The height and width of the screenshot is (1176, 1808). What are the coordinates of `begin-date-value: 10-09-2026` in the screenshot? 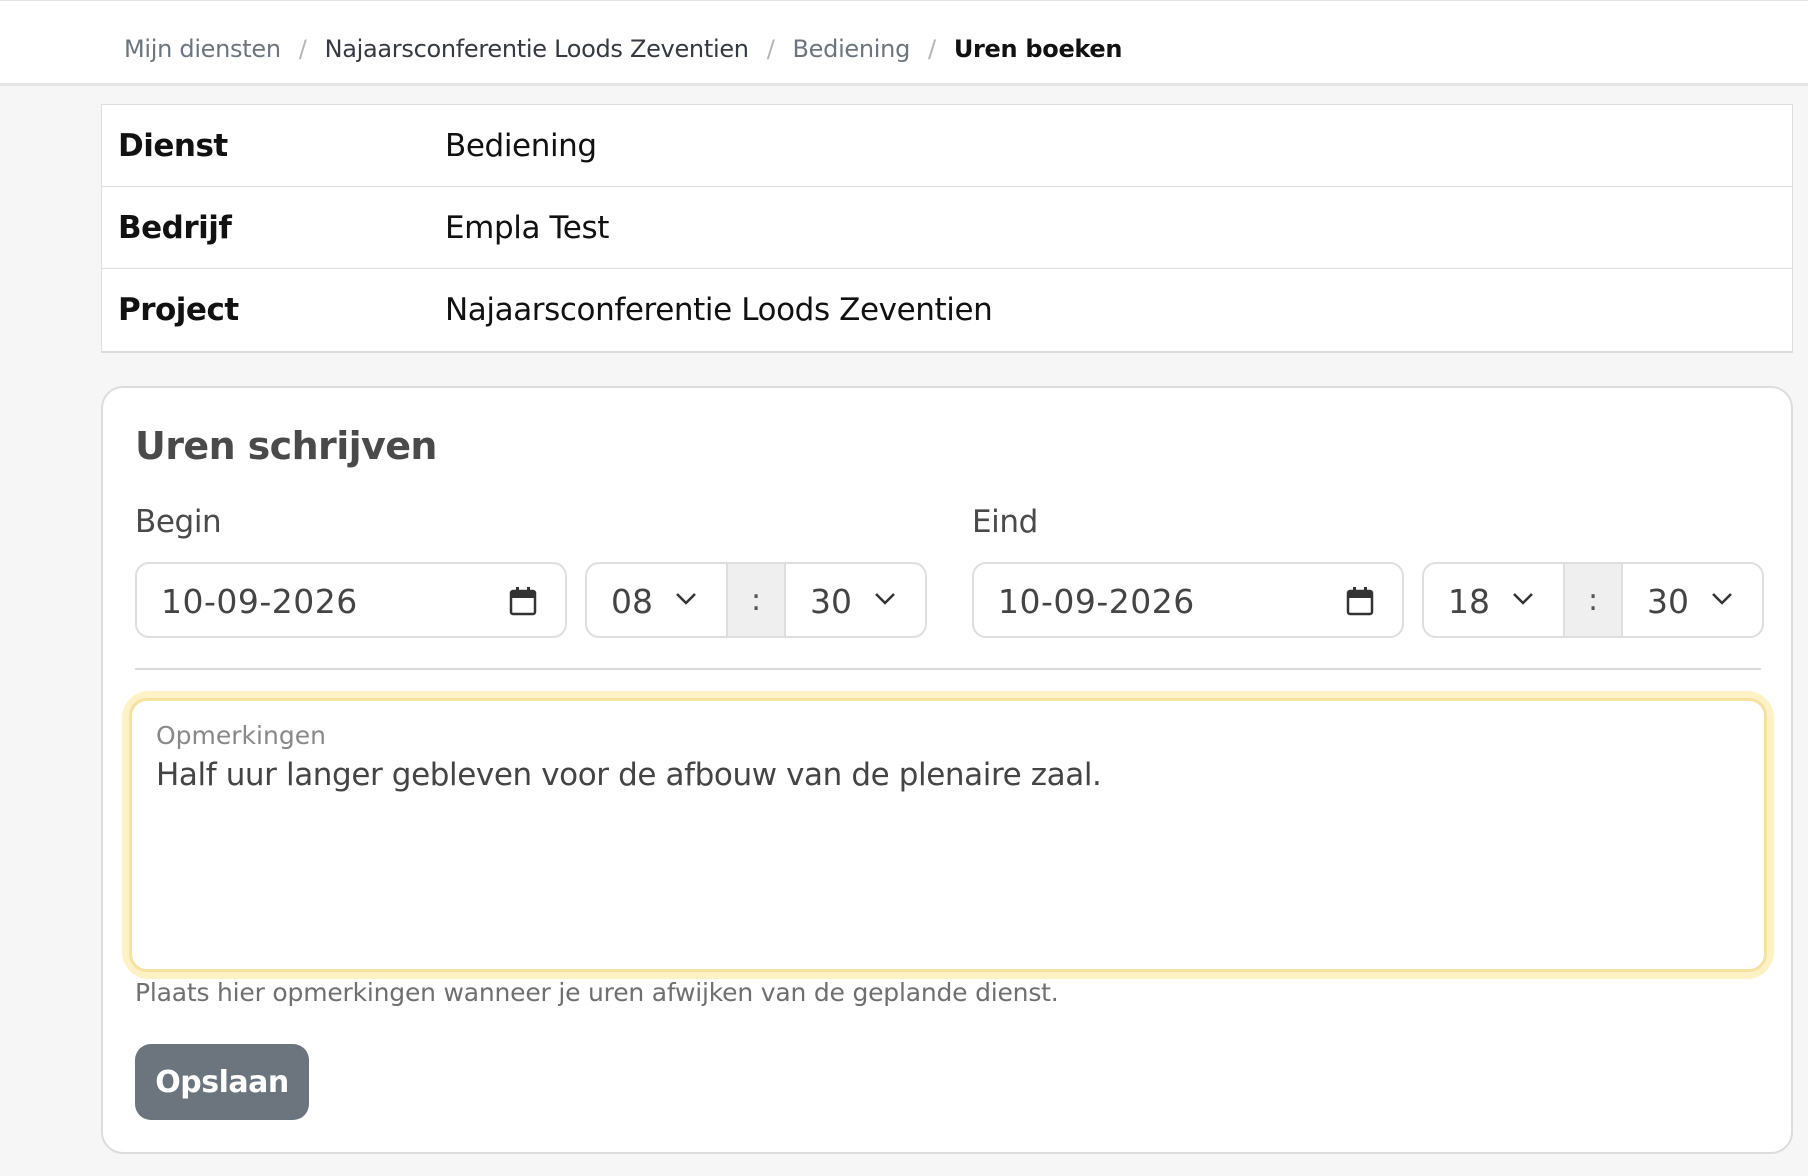 It's located at (259, 601).